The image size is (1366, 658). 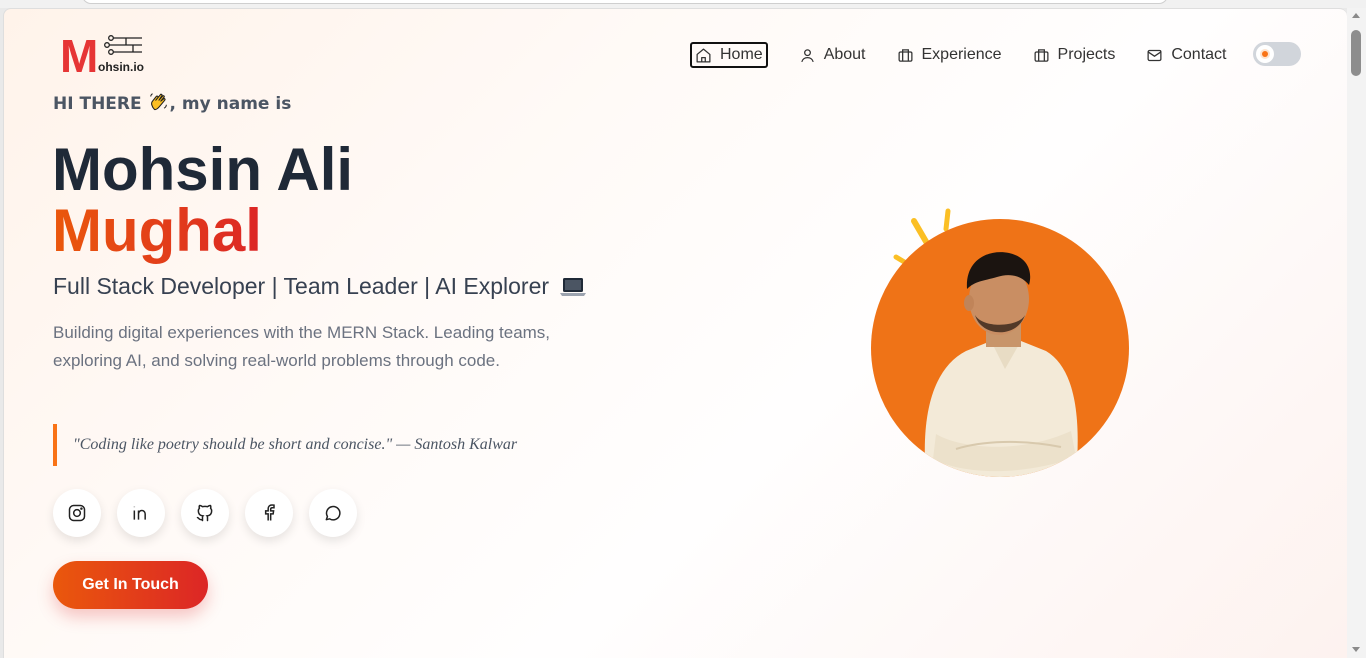 What do you see at coordinates (573, 286) in the screenshot?
I see `laptop-icon` at bounding box center [573, 286].